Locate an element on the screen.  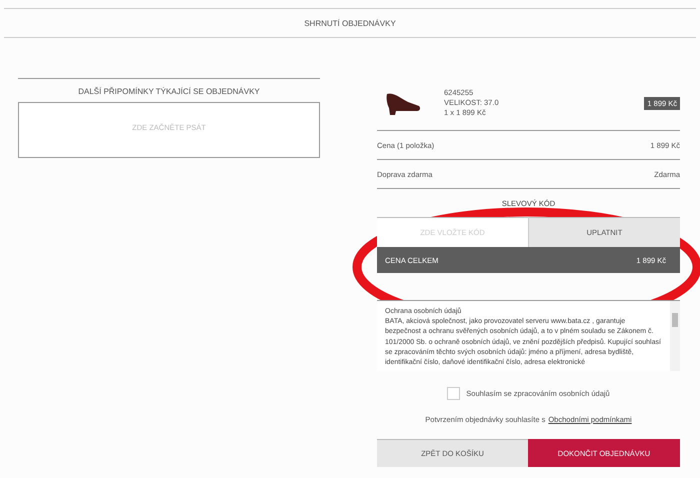
page-title: SHRNUTÍ OBJEDNÁVKY is located at coordinates (350, 23).